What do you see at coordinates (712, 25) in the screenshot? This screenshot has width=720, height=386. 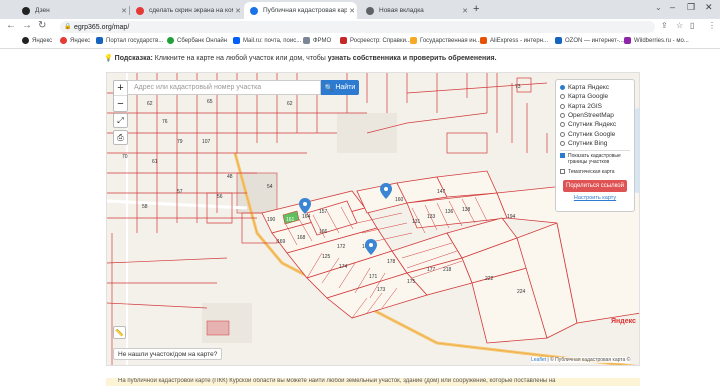 I see `menu-dots-icon: ⋮` at bounding box center [712, 25].